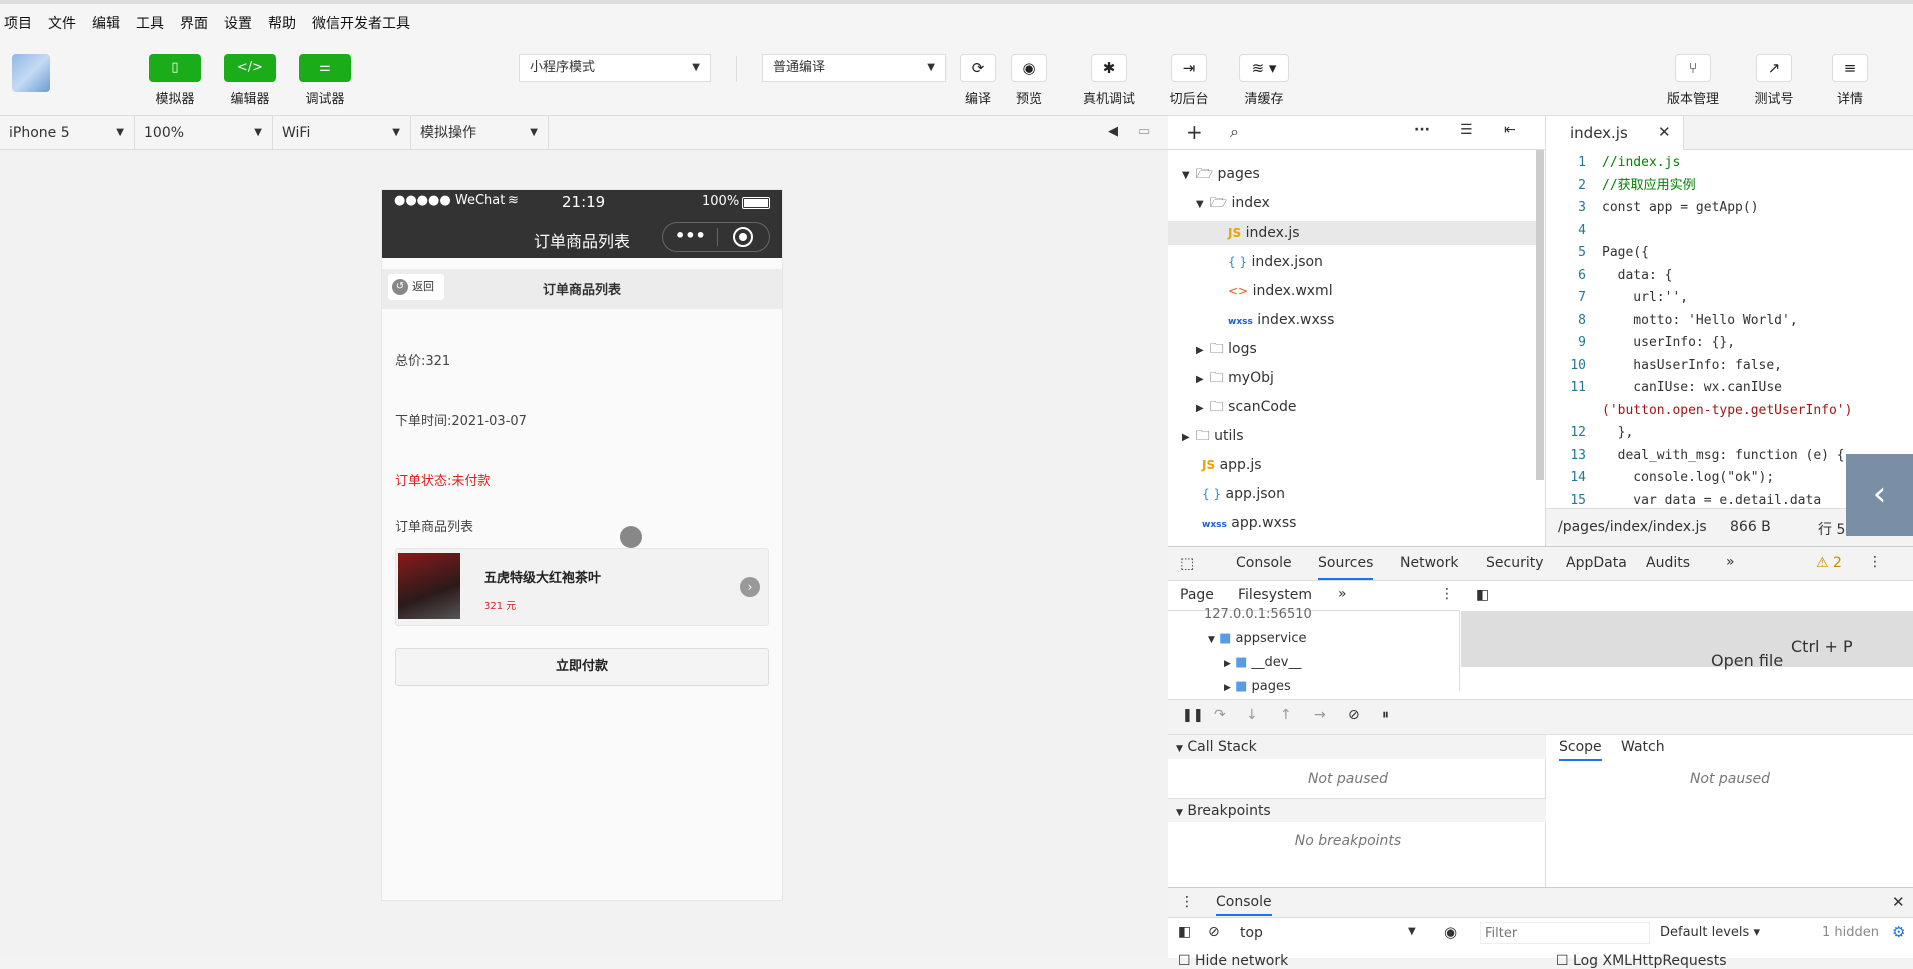  What do you see at coordinates (150, 24) in the screenshot?
I see `menu-tools: 工具` at bounding box center [150, 24].